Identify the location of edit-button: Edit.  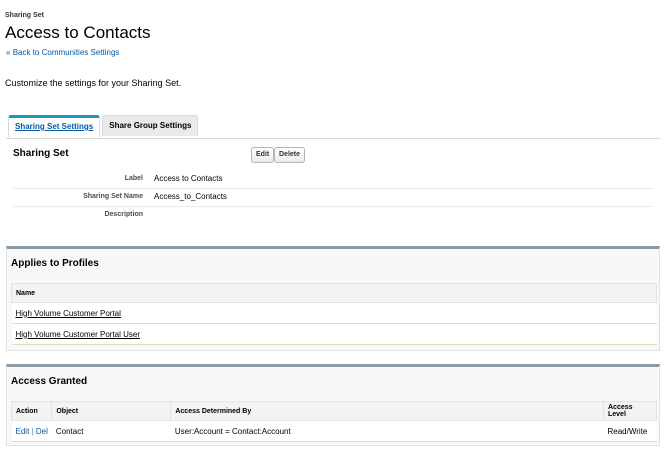
(263, 155).